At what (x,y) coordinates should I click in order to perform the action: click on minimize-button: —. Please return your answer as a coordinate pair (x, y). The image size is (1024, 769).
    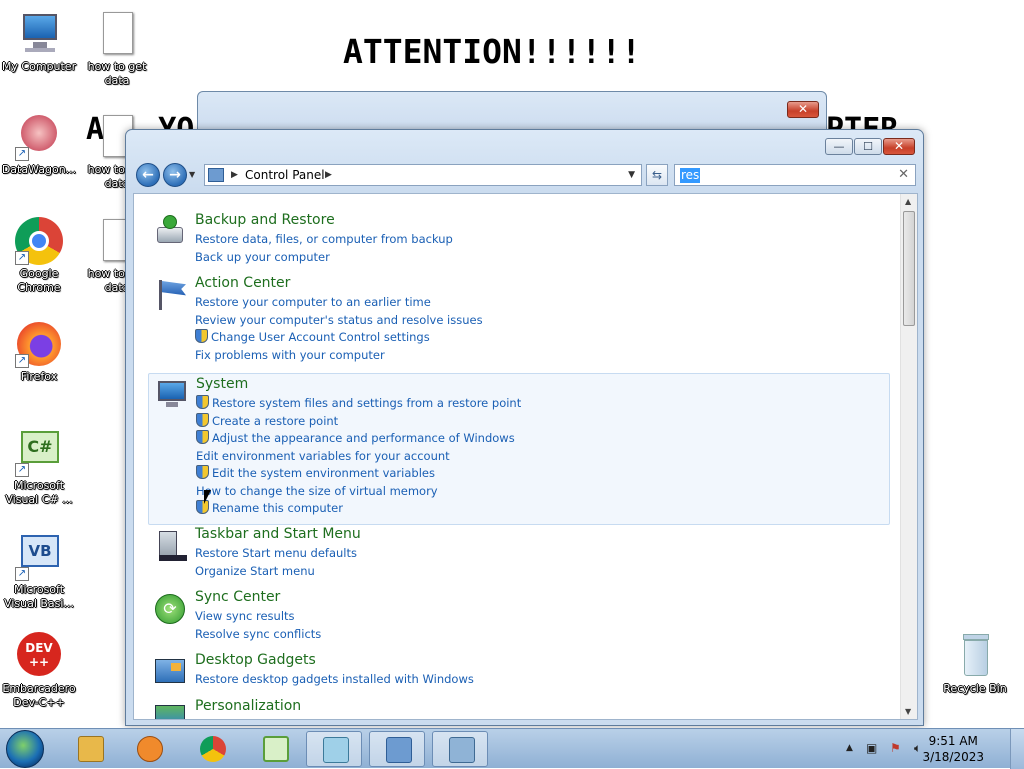
    Looking at the image, I should click on (839, 146).